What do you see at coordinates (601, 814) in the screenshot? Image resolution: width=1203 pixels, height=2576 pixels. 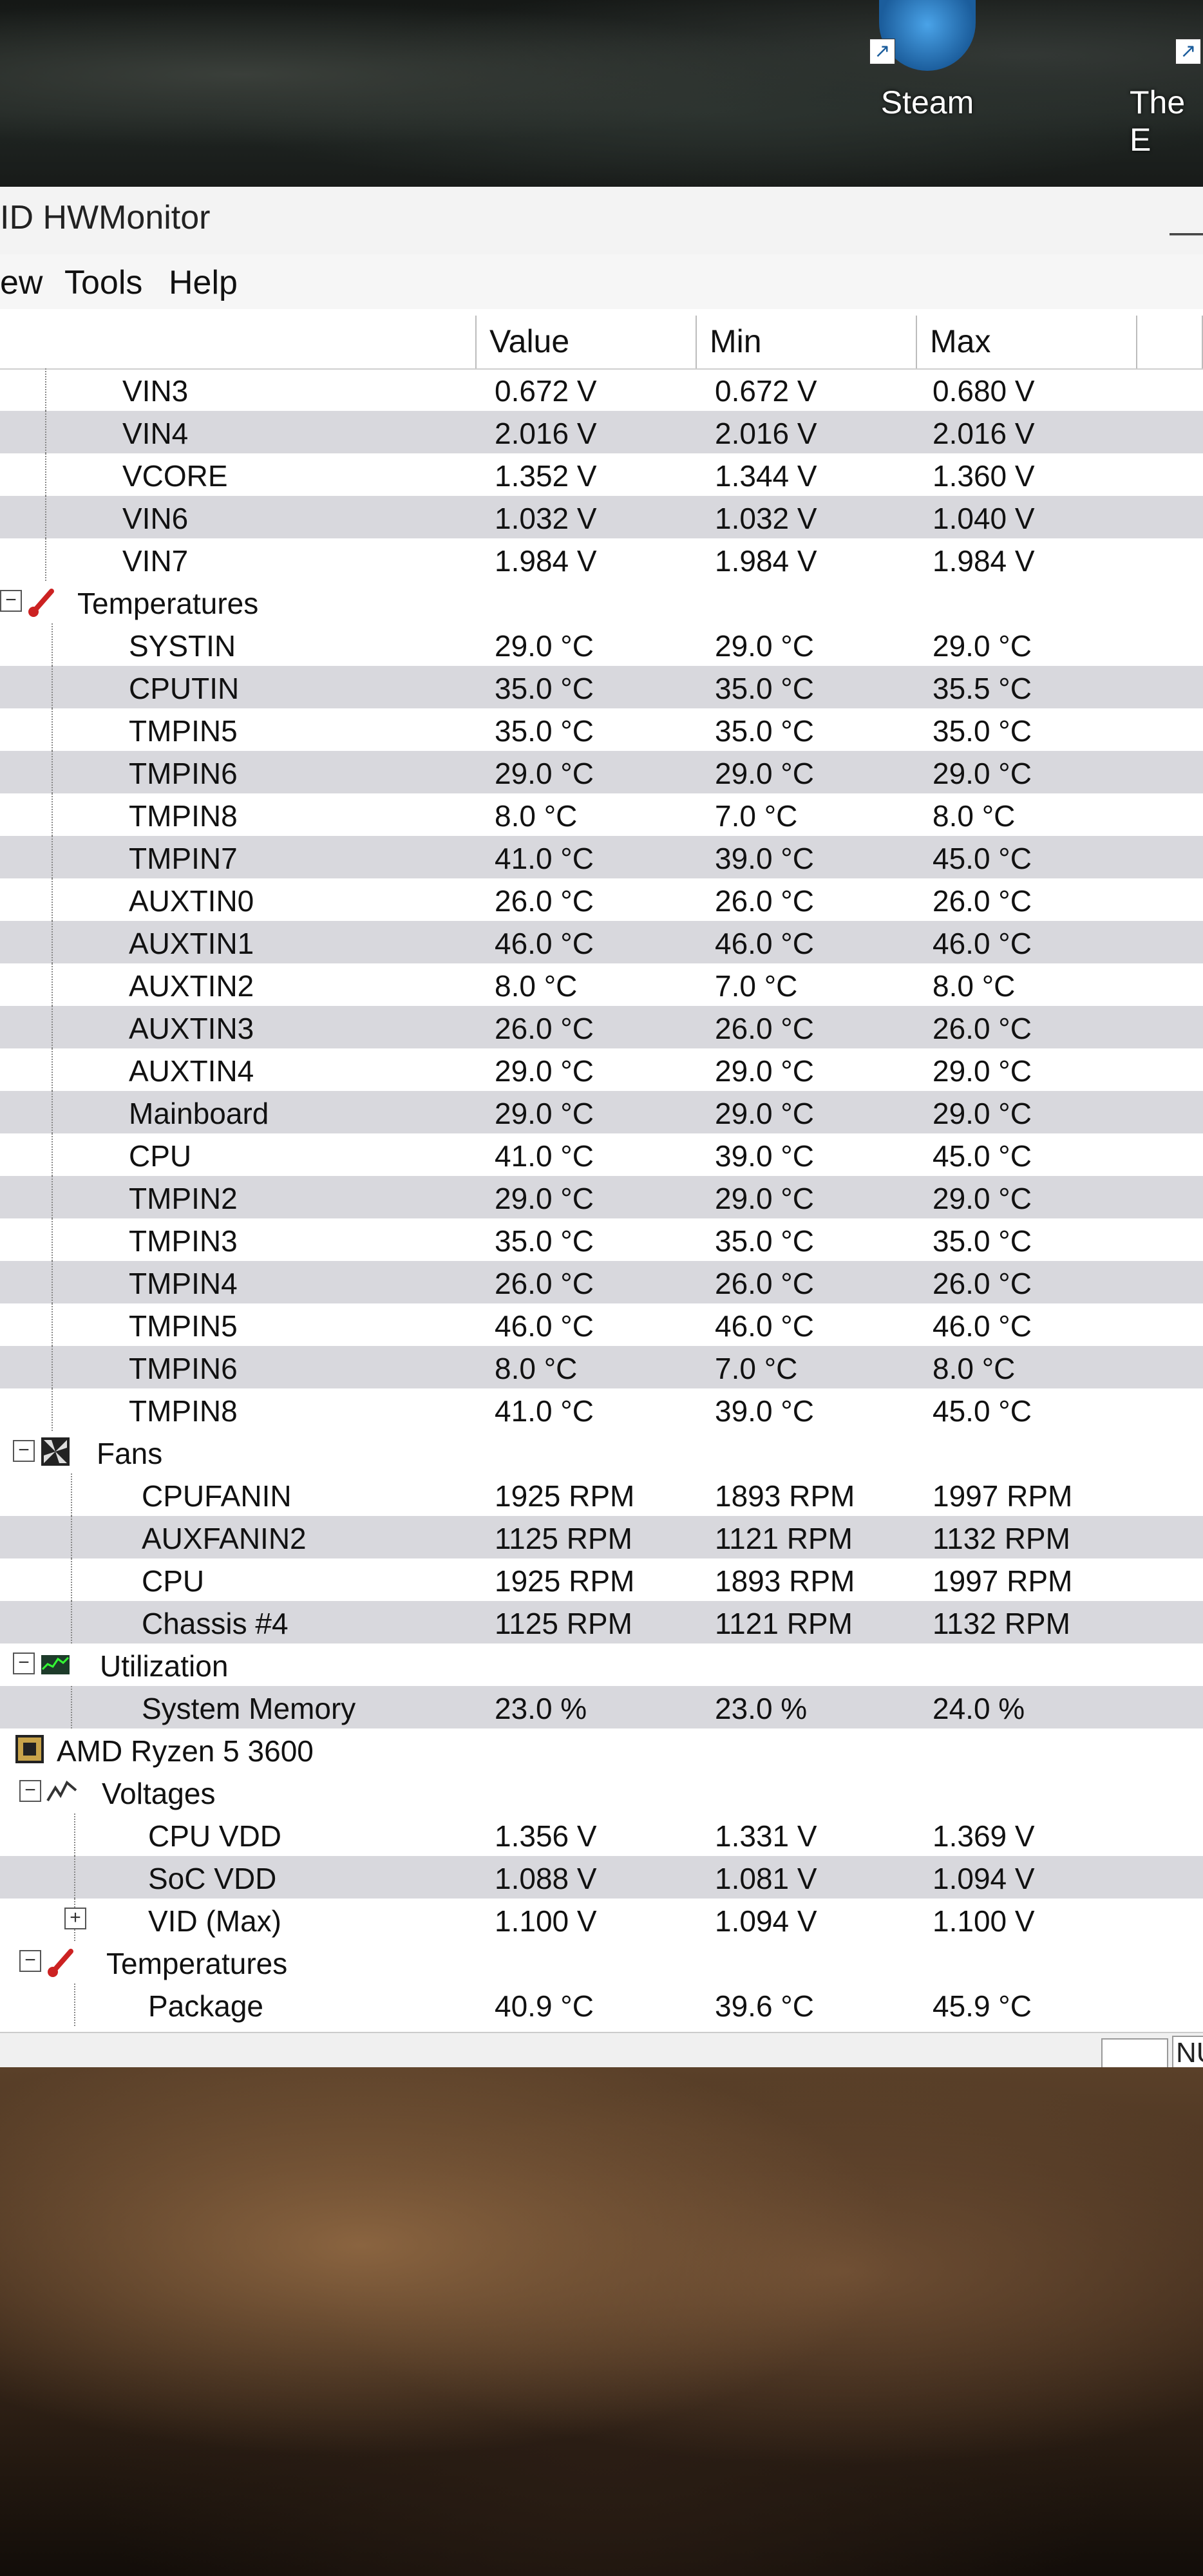 I see `sensor-row: TMPIN8 8.0 °C 7.0 °C 8.0 °C` at bounding box center [601, 814].